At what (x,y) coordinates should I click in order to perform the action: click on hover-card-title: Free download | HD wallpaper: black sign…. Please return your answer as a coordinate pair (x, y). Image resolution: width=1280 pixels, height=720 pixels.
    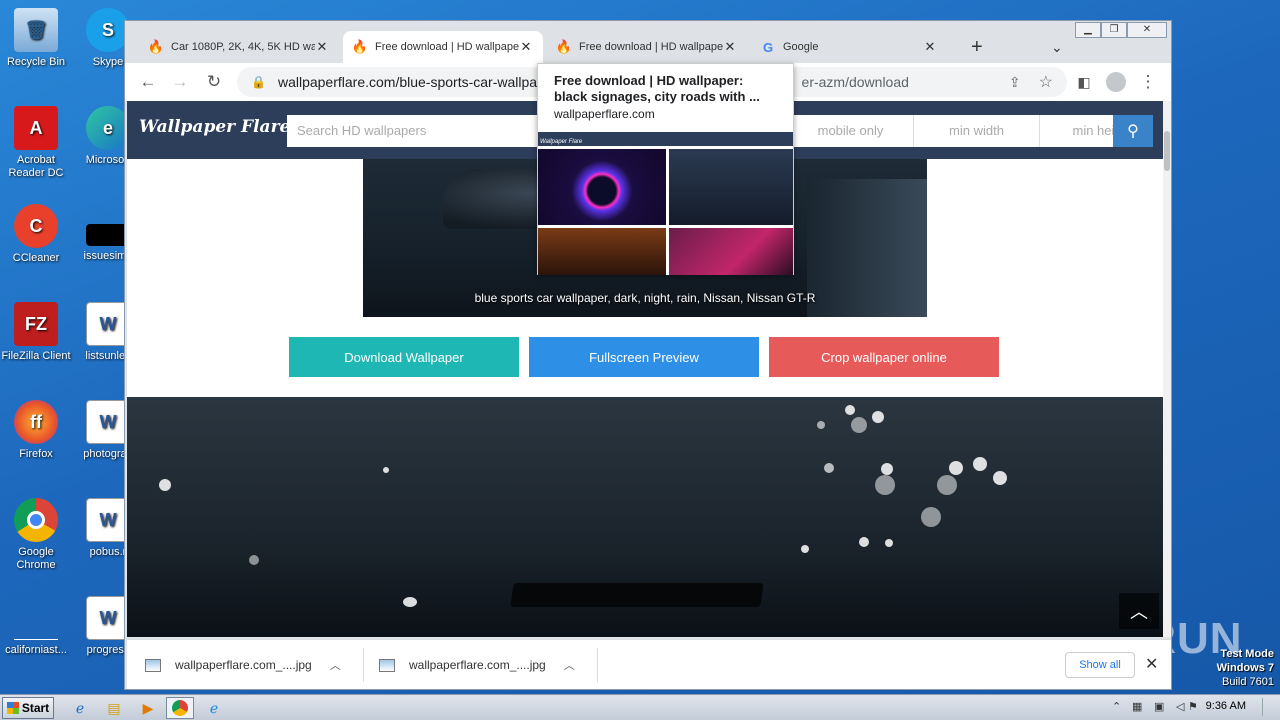
    Looking at the image, I should click on (657, 88).